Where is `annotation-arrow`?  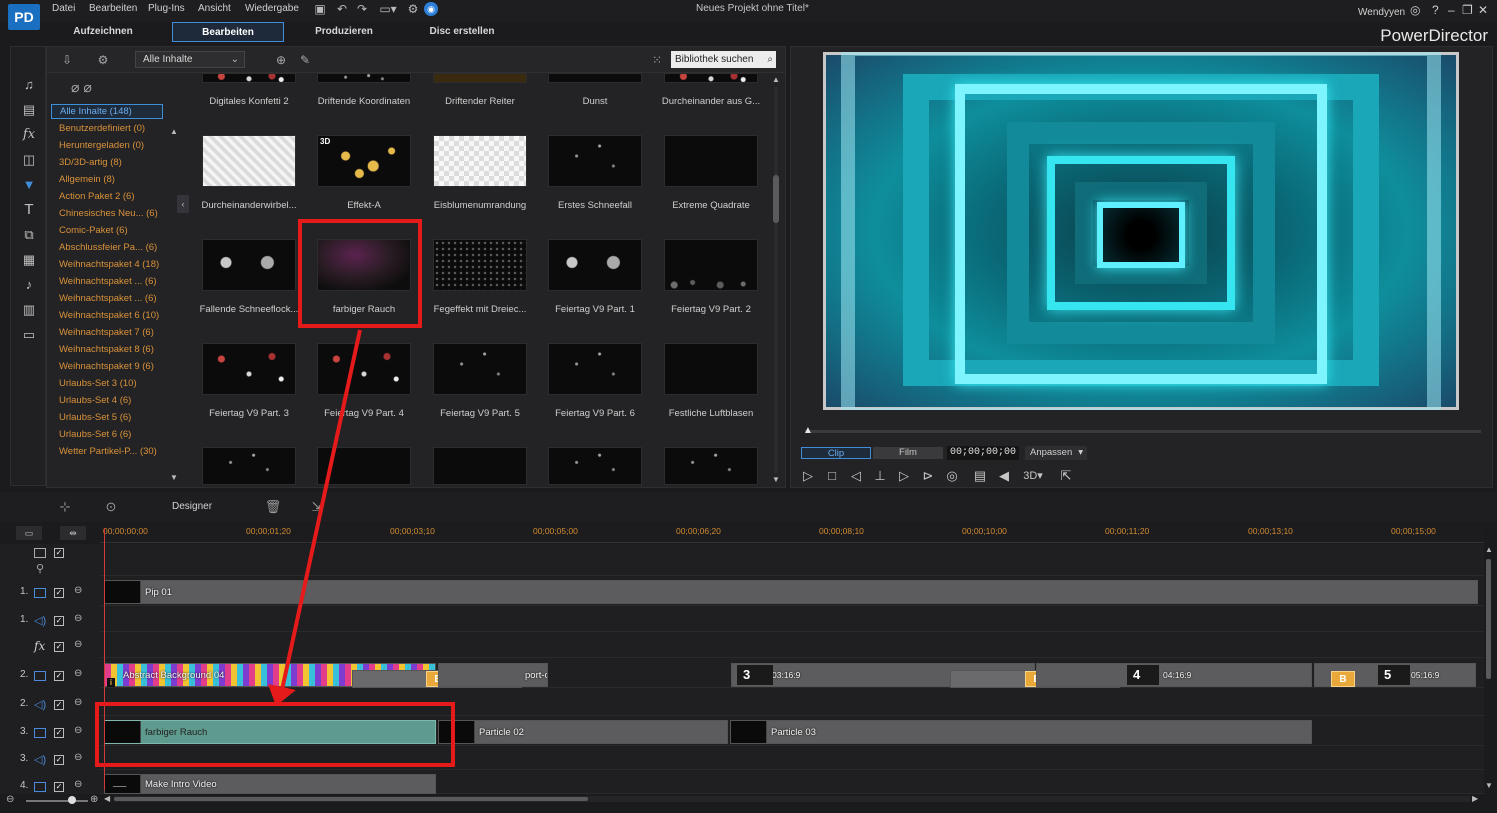 annotation-arrow is located at coordinates (315, 517).